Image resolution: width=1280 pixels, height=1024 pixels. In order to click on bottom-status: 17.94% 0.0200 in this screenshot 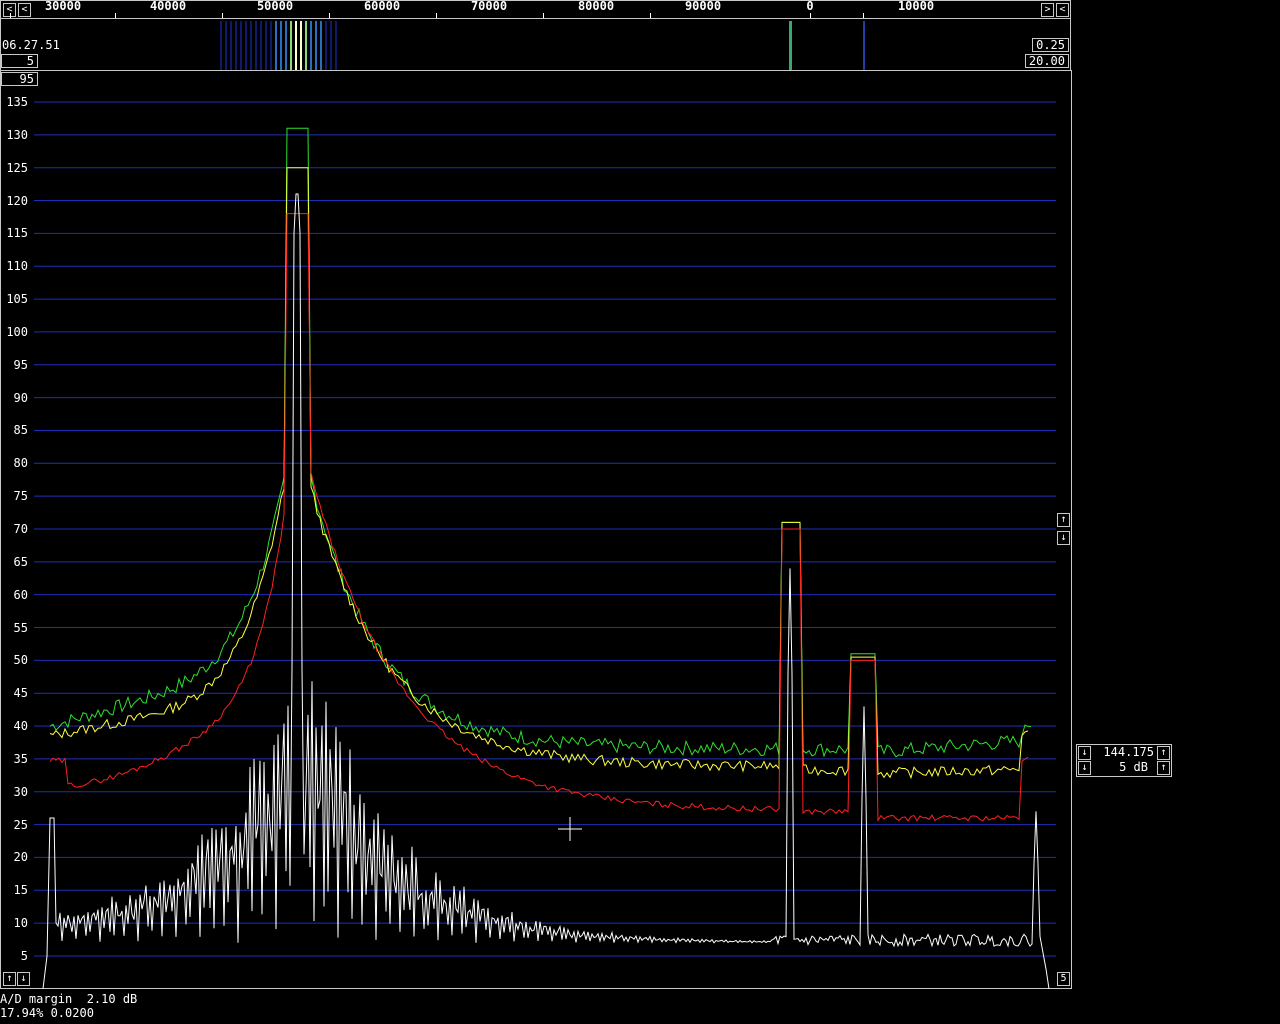, I will do `click(47, 1013)`.